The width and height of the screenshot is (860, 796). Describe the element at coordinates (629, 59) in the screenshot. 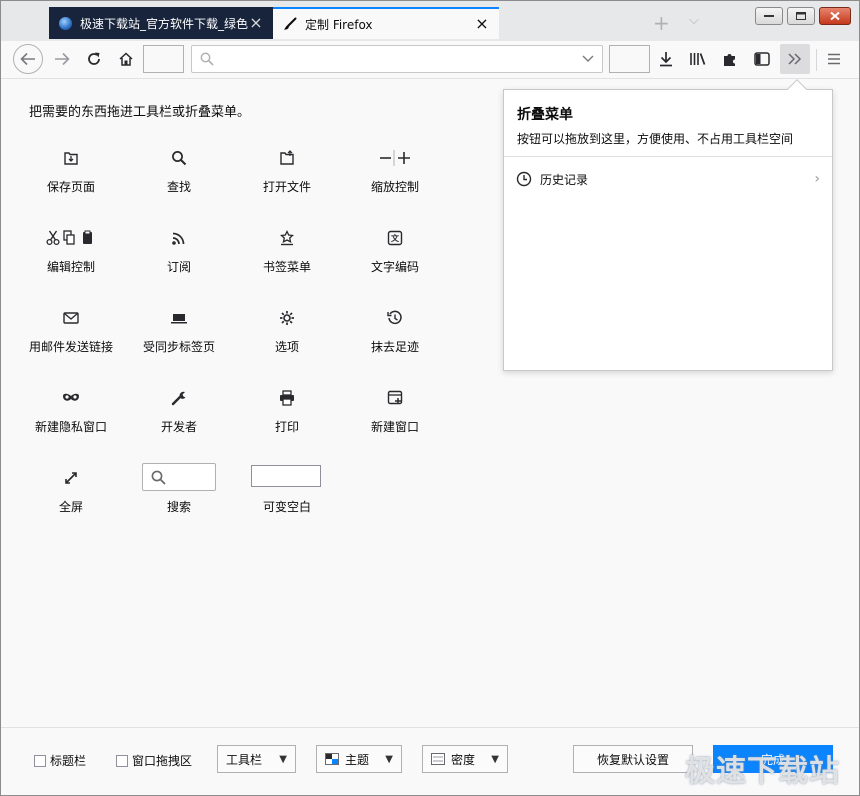

I see `flexible-space` at that location.